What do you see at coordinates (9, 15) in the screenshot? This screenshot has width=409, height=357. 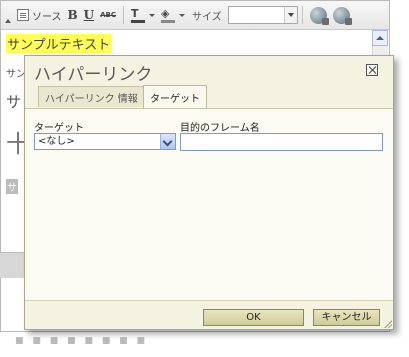 I see `toolbar-collapse-button` at bounding box center [9, 15].